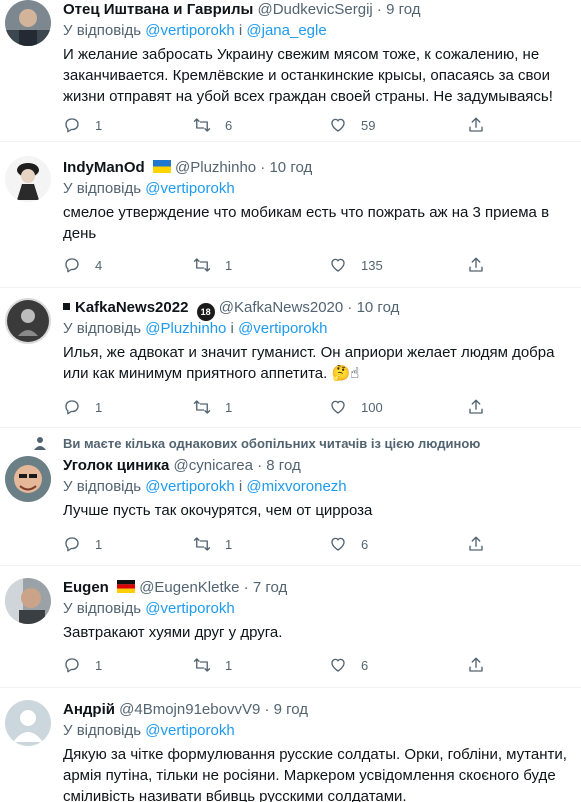 Image resolution: width=581 pixels, height=802 pixels. Describe the element at coordinates (281, 307) in the screenshot. I see `user-handle: @KafkaNews2020` at that location.